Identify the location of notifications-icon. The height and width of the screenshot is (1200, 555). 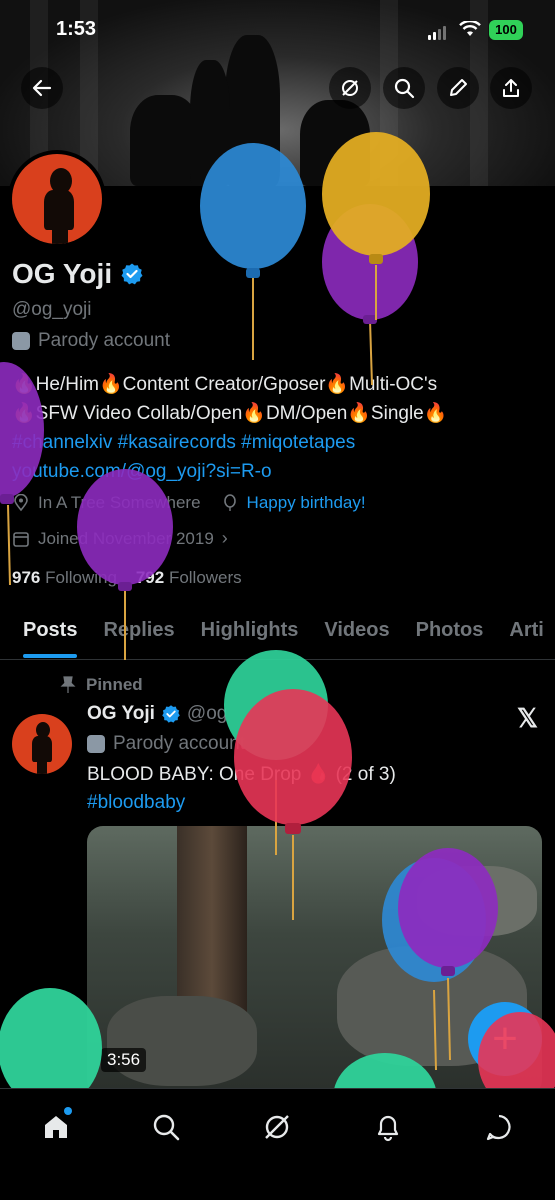
(388, 1128).